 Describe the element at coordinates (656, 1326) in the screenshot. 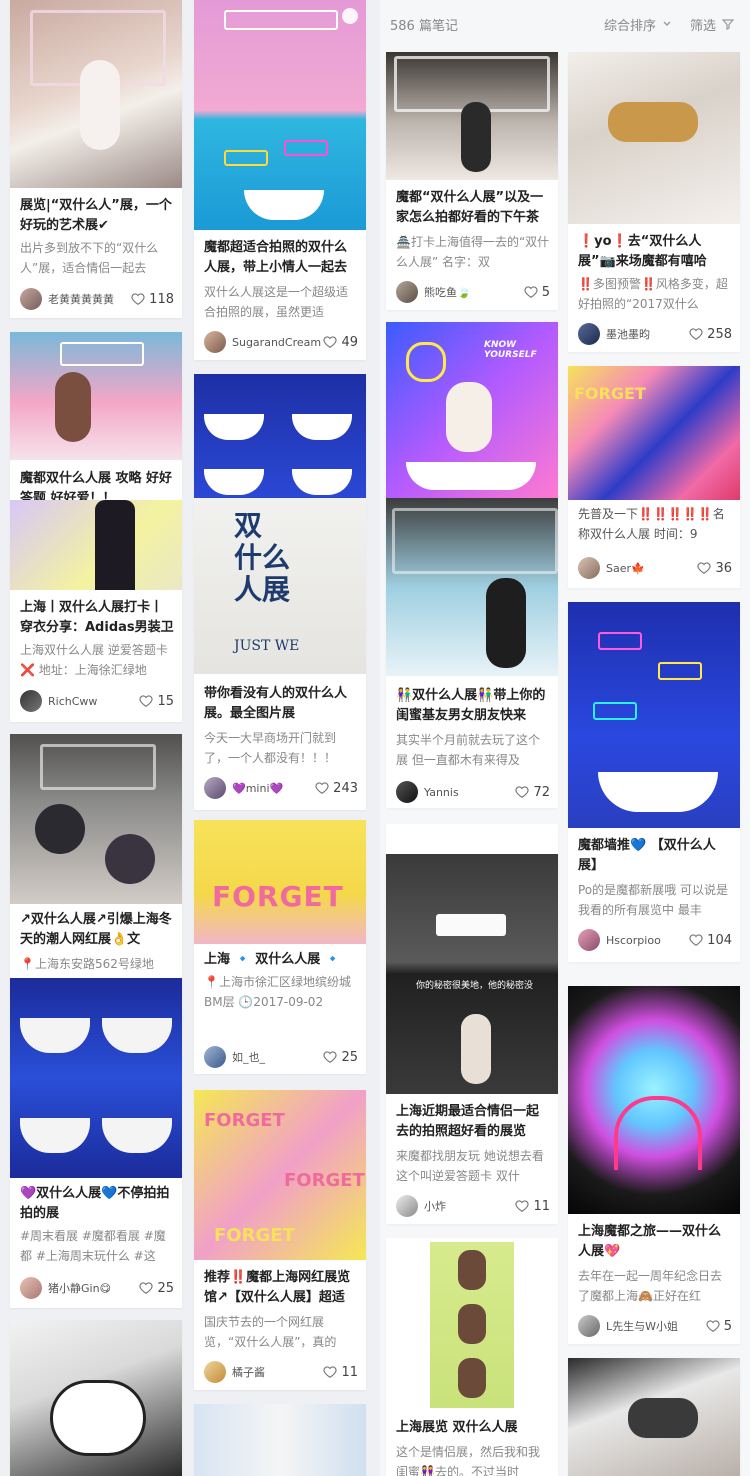

I see `author-name: L先生与W小姐` at that location.